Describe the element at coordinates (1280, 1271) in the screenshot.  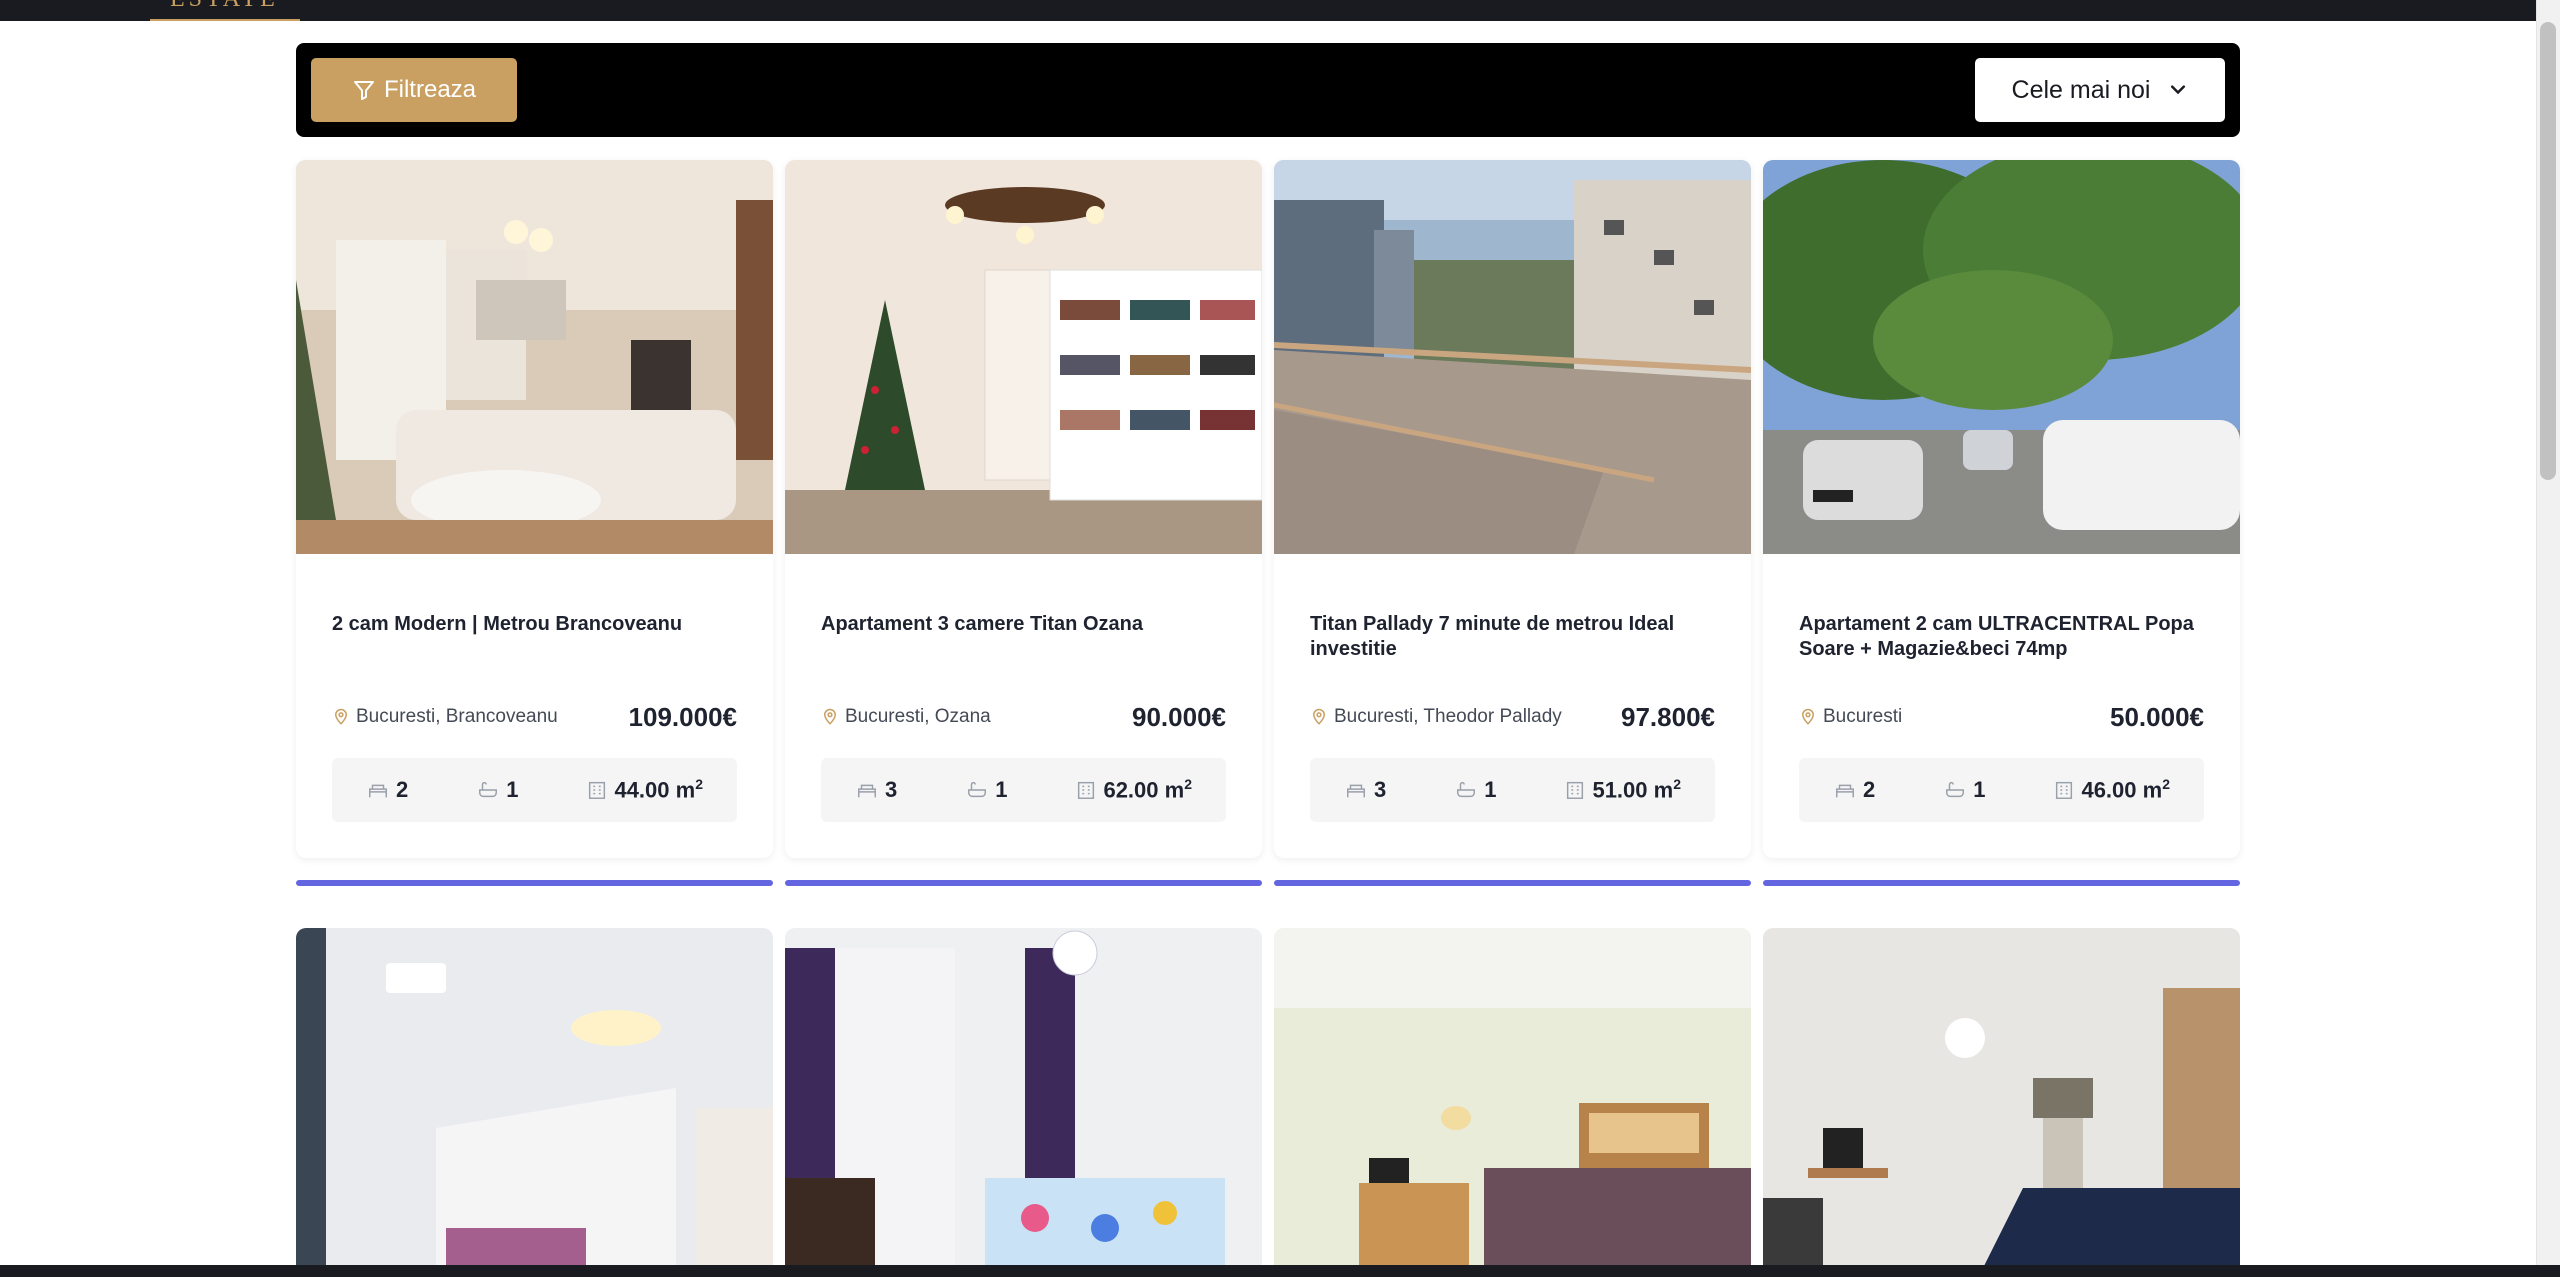
I see `bottom-bar` at that location.